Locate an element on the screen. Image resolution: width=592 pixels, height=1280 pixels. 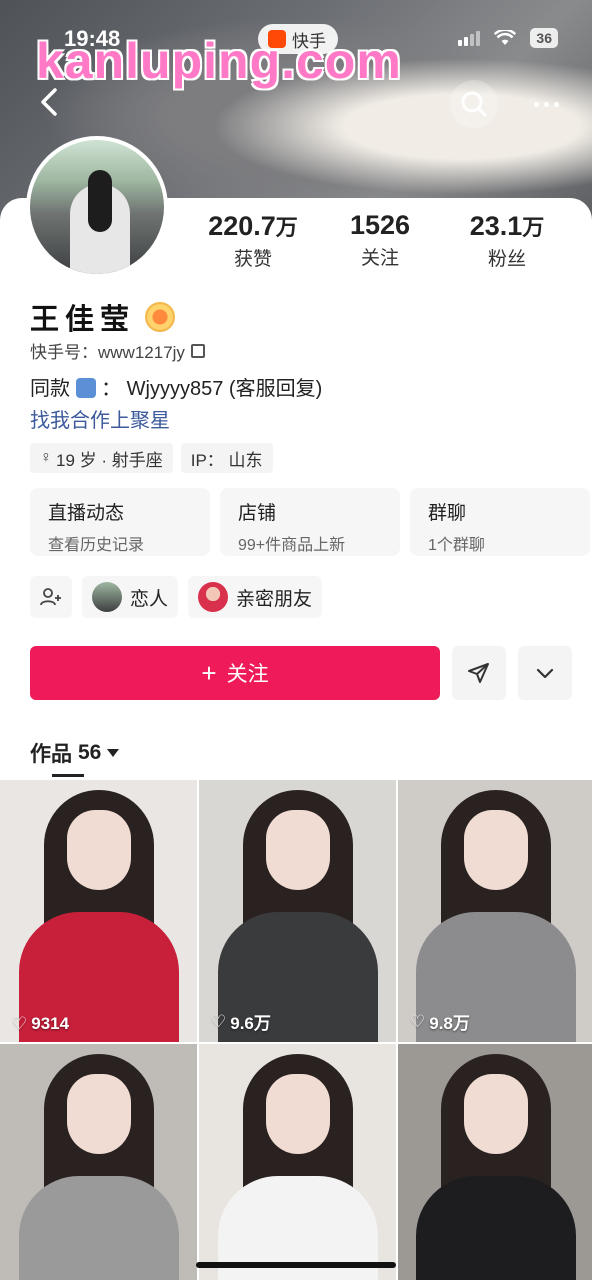
tags-row: ♀ 19 岁 · 射手座 IP： 山东 is located at coordinates (151, 458).